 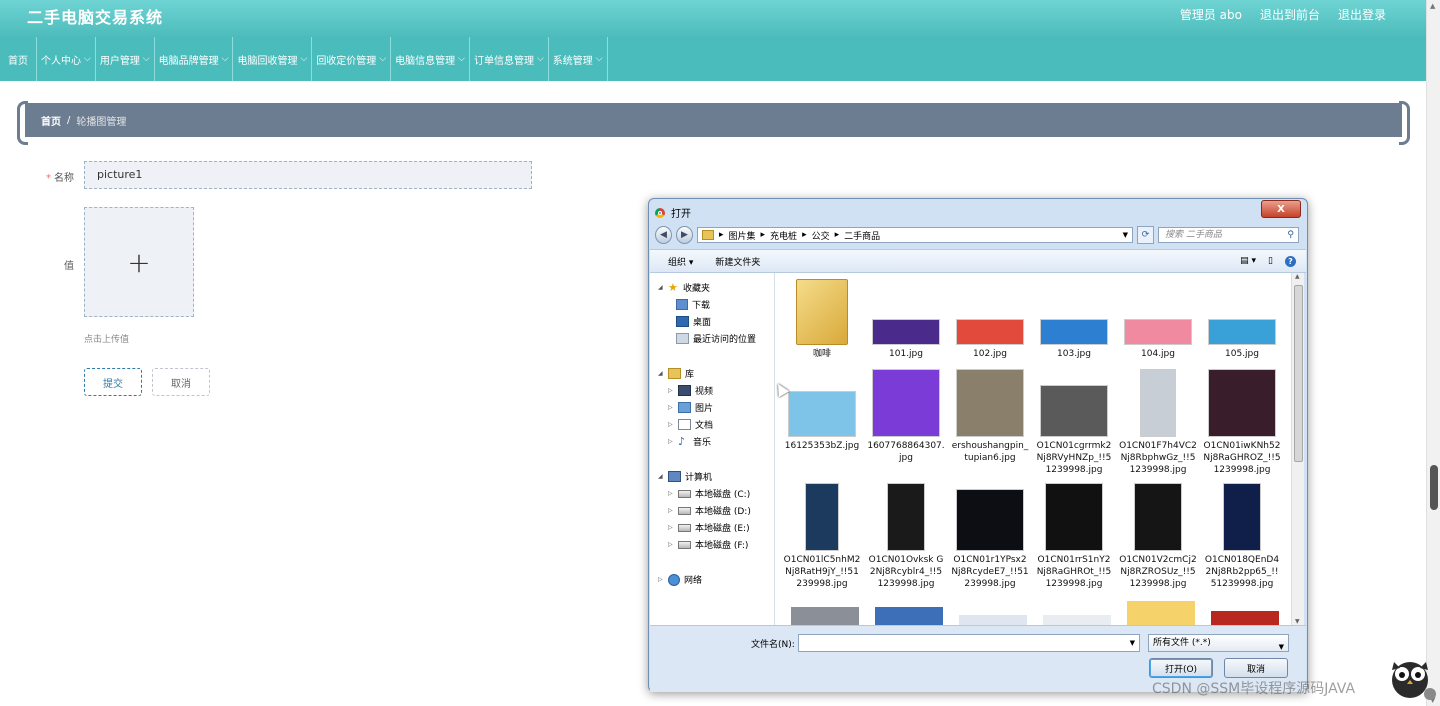 What do you see at coordinates (693, 321) in the screenshot?
I see `tree-desktop: 桌面` at bounding box center [693, 321].